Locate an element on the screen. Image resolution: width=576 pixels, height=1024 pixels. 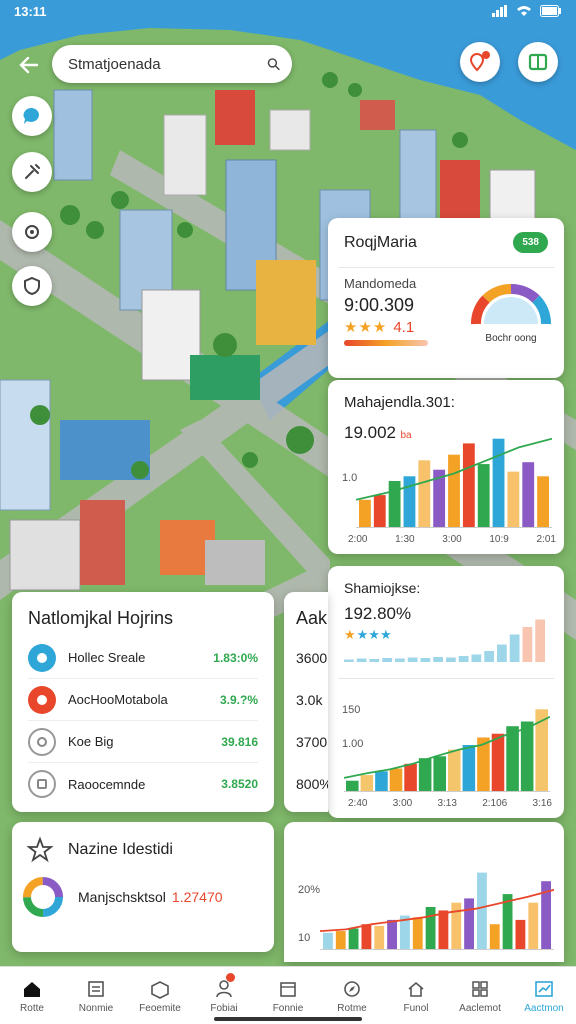
zone-title: Nazine Idestidi is located at coordinates (120, 849).